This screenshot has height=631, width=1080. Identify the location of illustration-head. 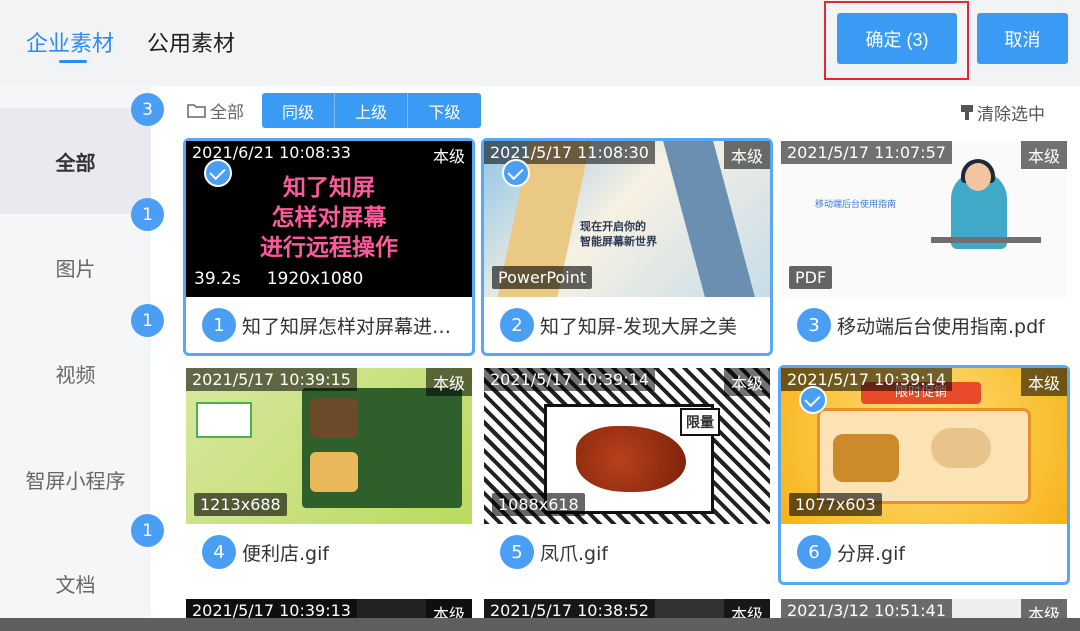
(978, 177).